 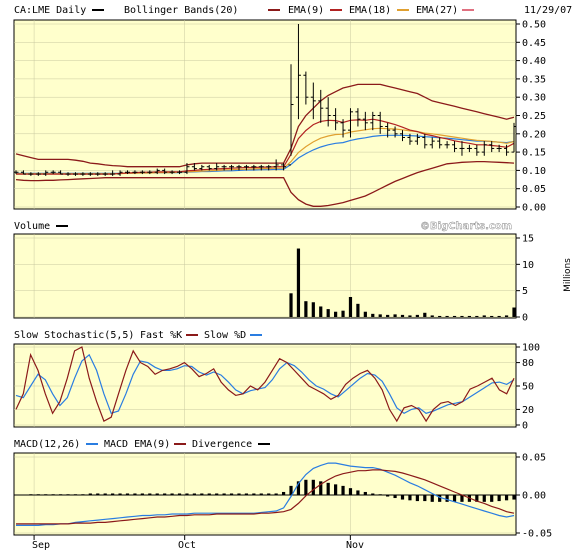 I want to click on stoch-tick-4: 0, so click(x=525, y=426).